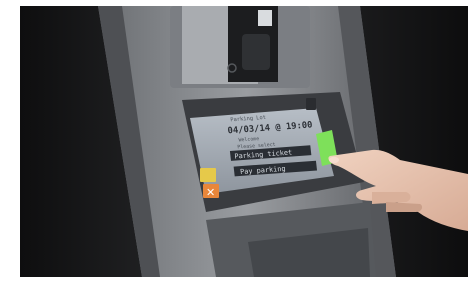 Image resolution: width=468 pixels, height=283 pixels. What do you see at coordinates (311, 104) in the screenshot?
I see `small-top-button` at bounding box center [311, 104].